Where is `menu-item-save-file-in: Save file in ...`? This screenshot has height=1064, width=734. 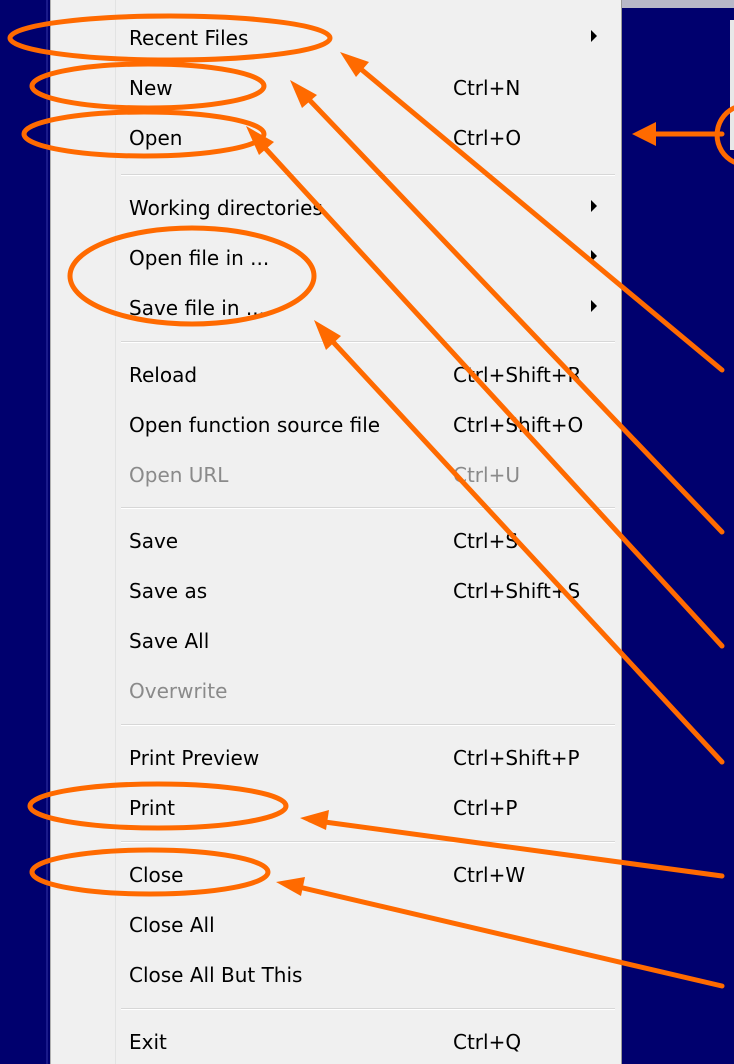
menu-item-save-file-in: Save file in ... is located at coordinates (367, 308).